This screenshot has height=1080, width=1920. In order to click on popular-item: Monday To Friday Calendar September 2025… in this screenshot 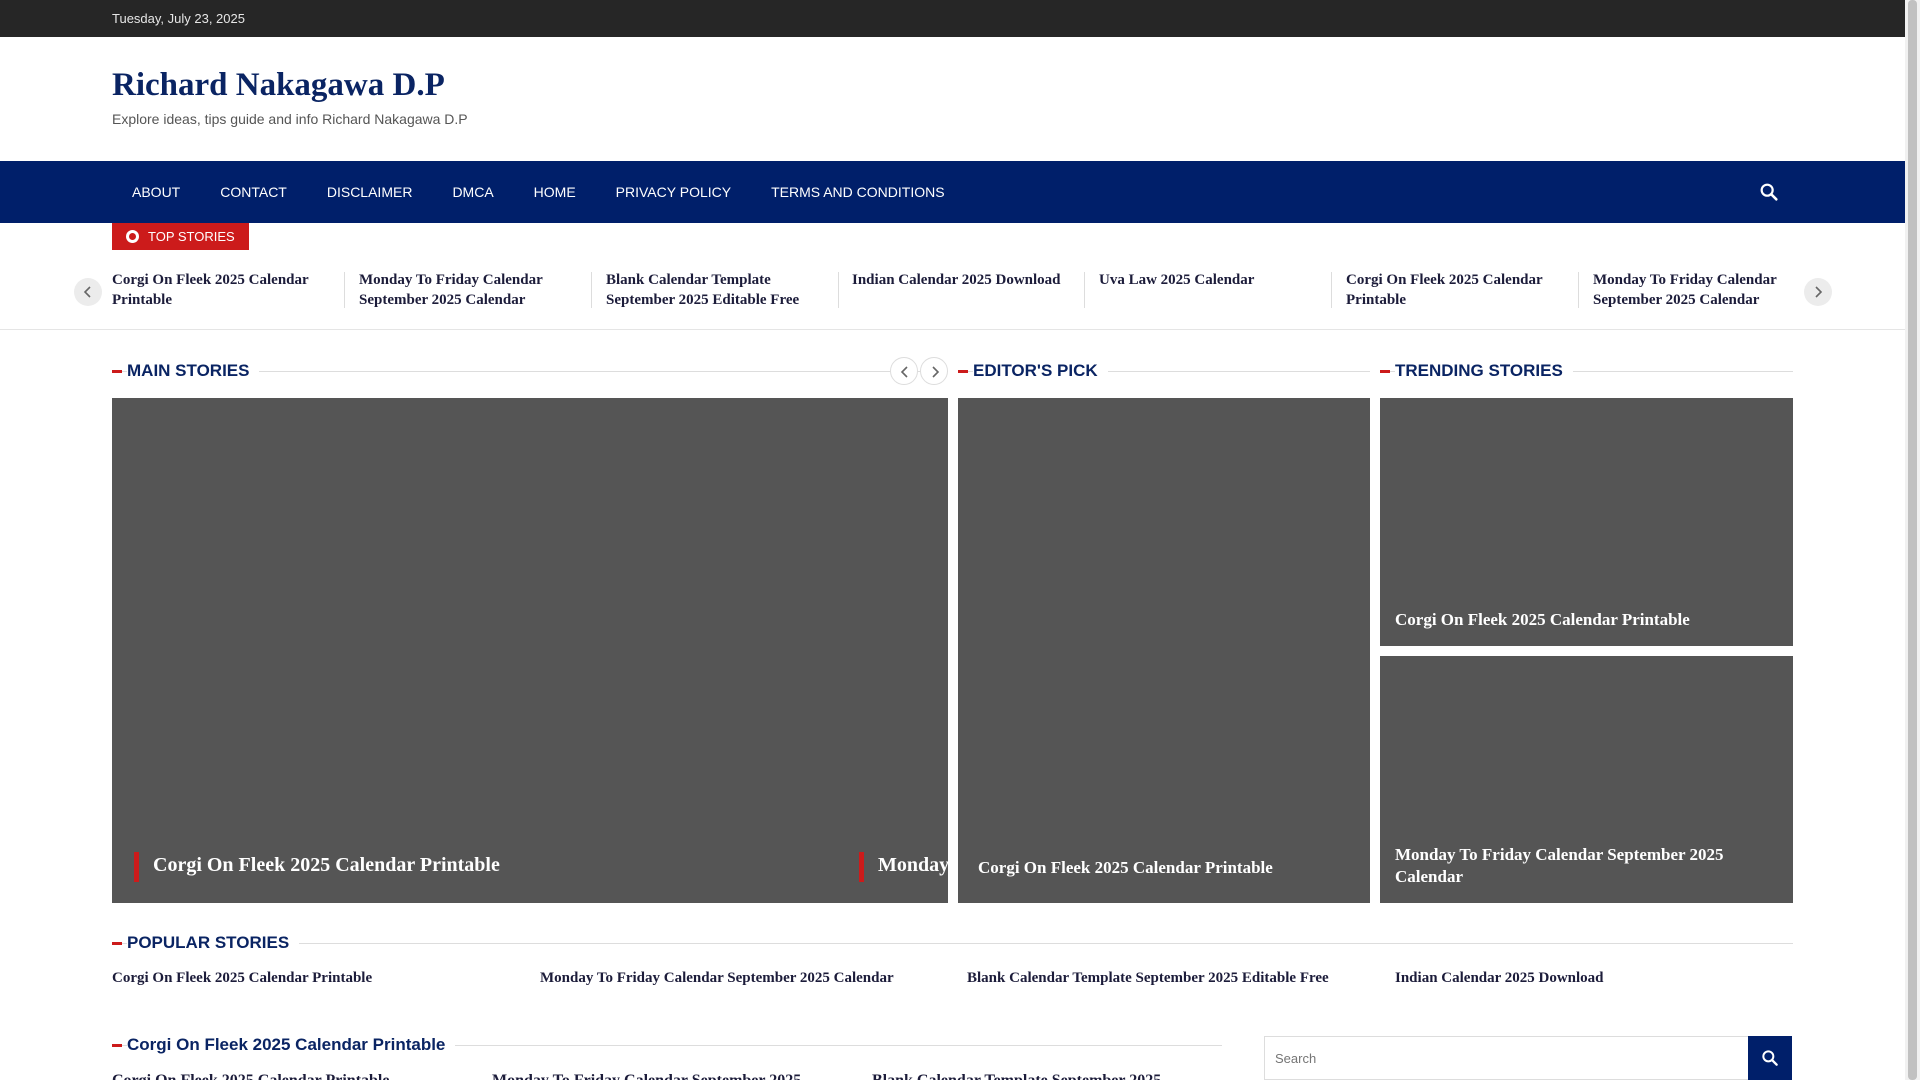, I will do `click(717, 978)`.